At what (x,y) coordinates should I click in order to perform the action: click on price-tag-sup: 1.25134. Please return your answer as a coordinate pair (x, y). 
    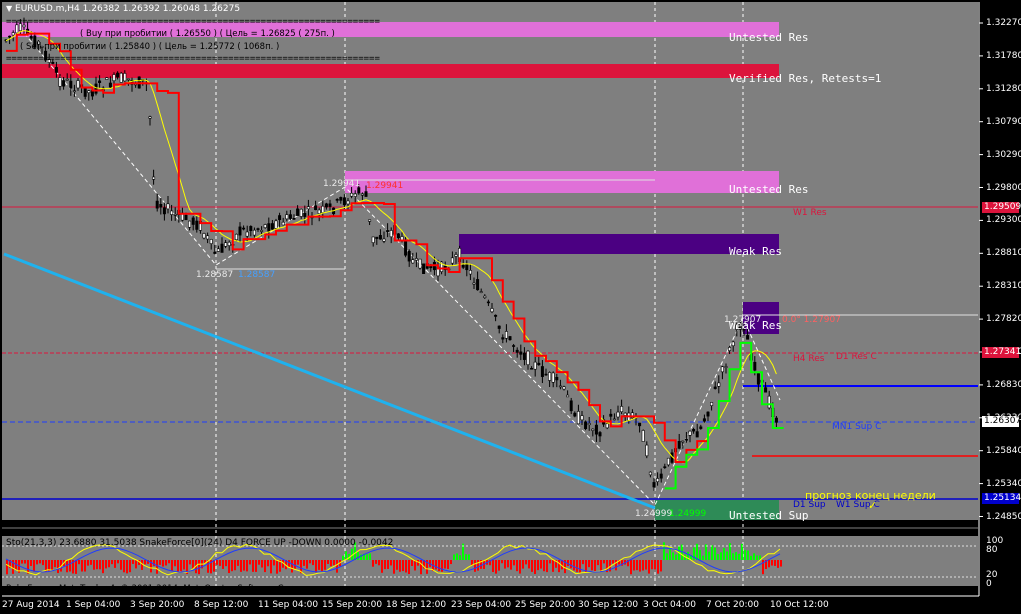
    Looking at the image, I should click on (1001, 498).